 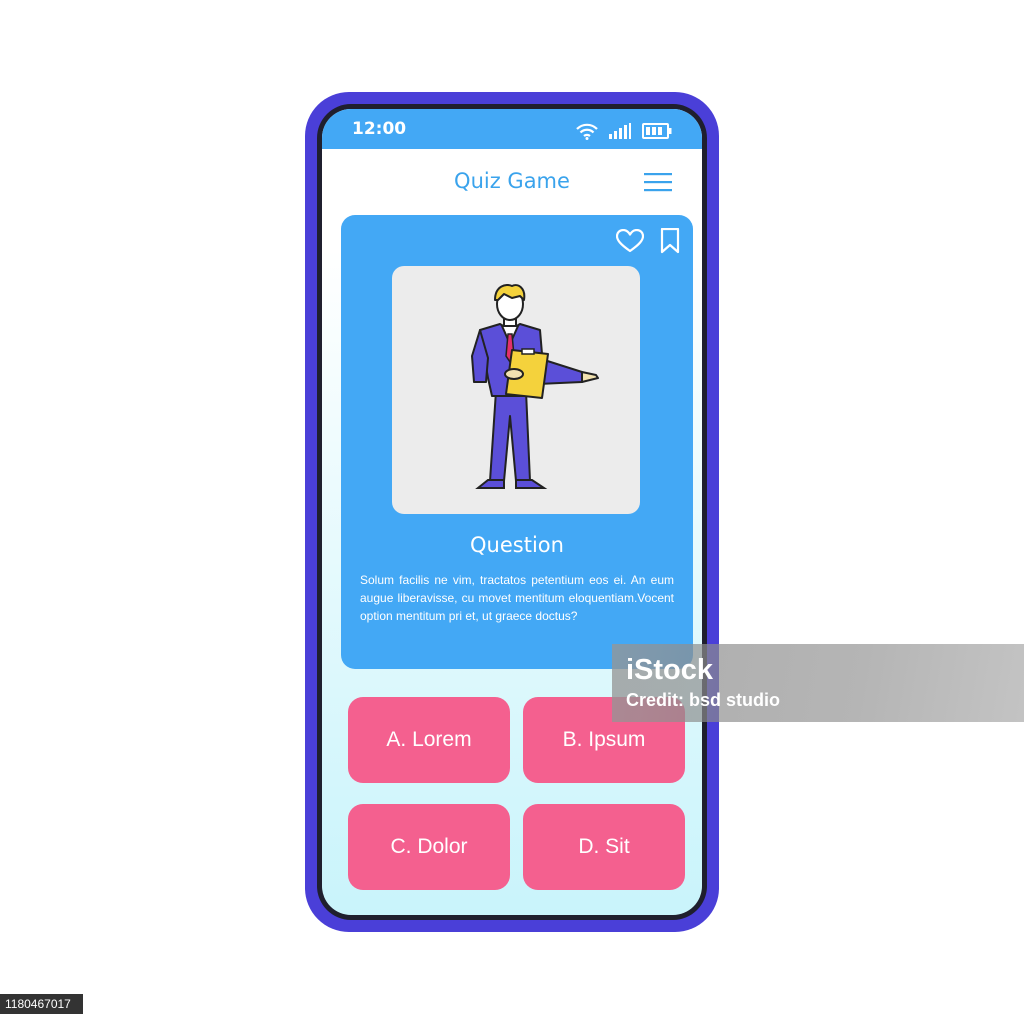 I want to click on menu-icon, so click(x=658, y=182).